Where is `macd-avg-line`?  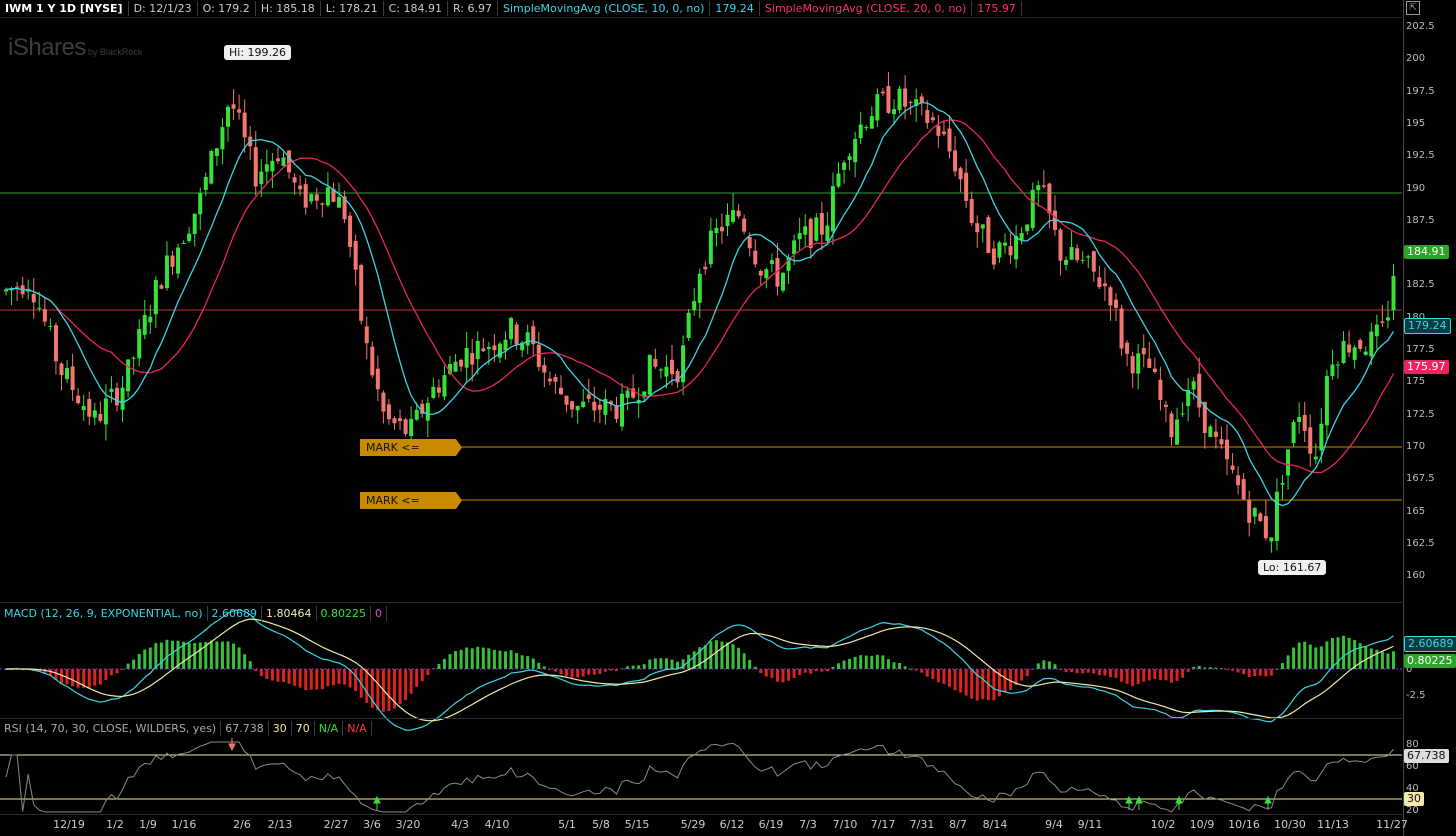 macd-avg-line is located at coordinates (699, 670).